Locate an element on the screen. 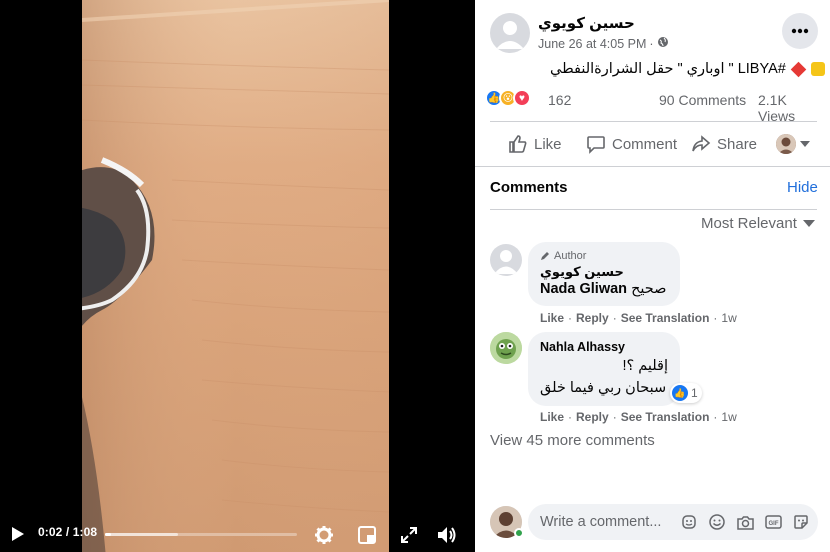  commenter-name: حسين كويوي is located at coordinates (604, 272).